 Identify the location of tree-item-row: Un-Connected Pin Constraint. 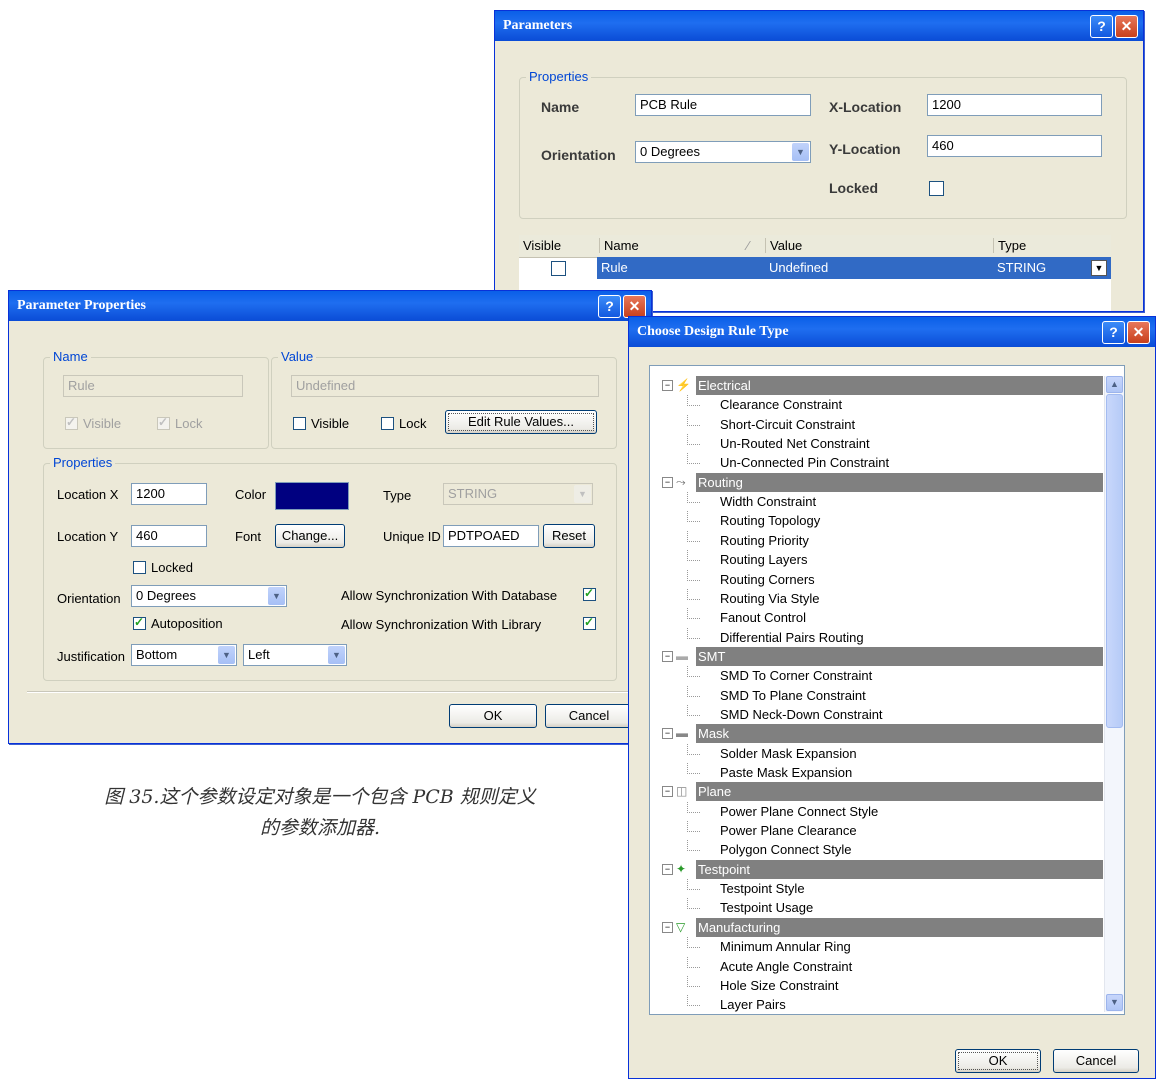
(876, 462).